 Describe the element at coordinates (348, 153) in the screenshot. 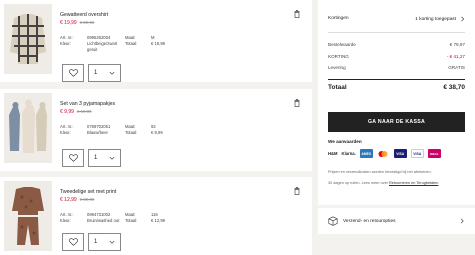

I see `klarna-logo: Klarna.` at that location.